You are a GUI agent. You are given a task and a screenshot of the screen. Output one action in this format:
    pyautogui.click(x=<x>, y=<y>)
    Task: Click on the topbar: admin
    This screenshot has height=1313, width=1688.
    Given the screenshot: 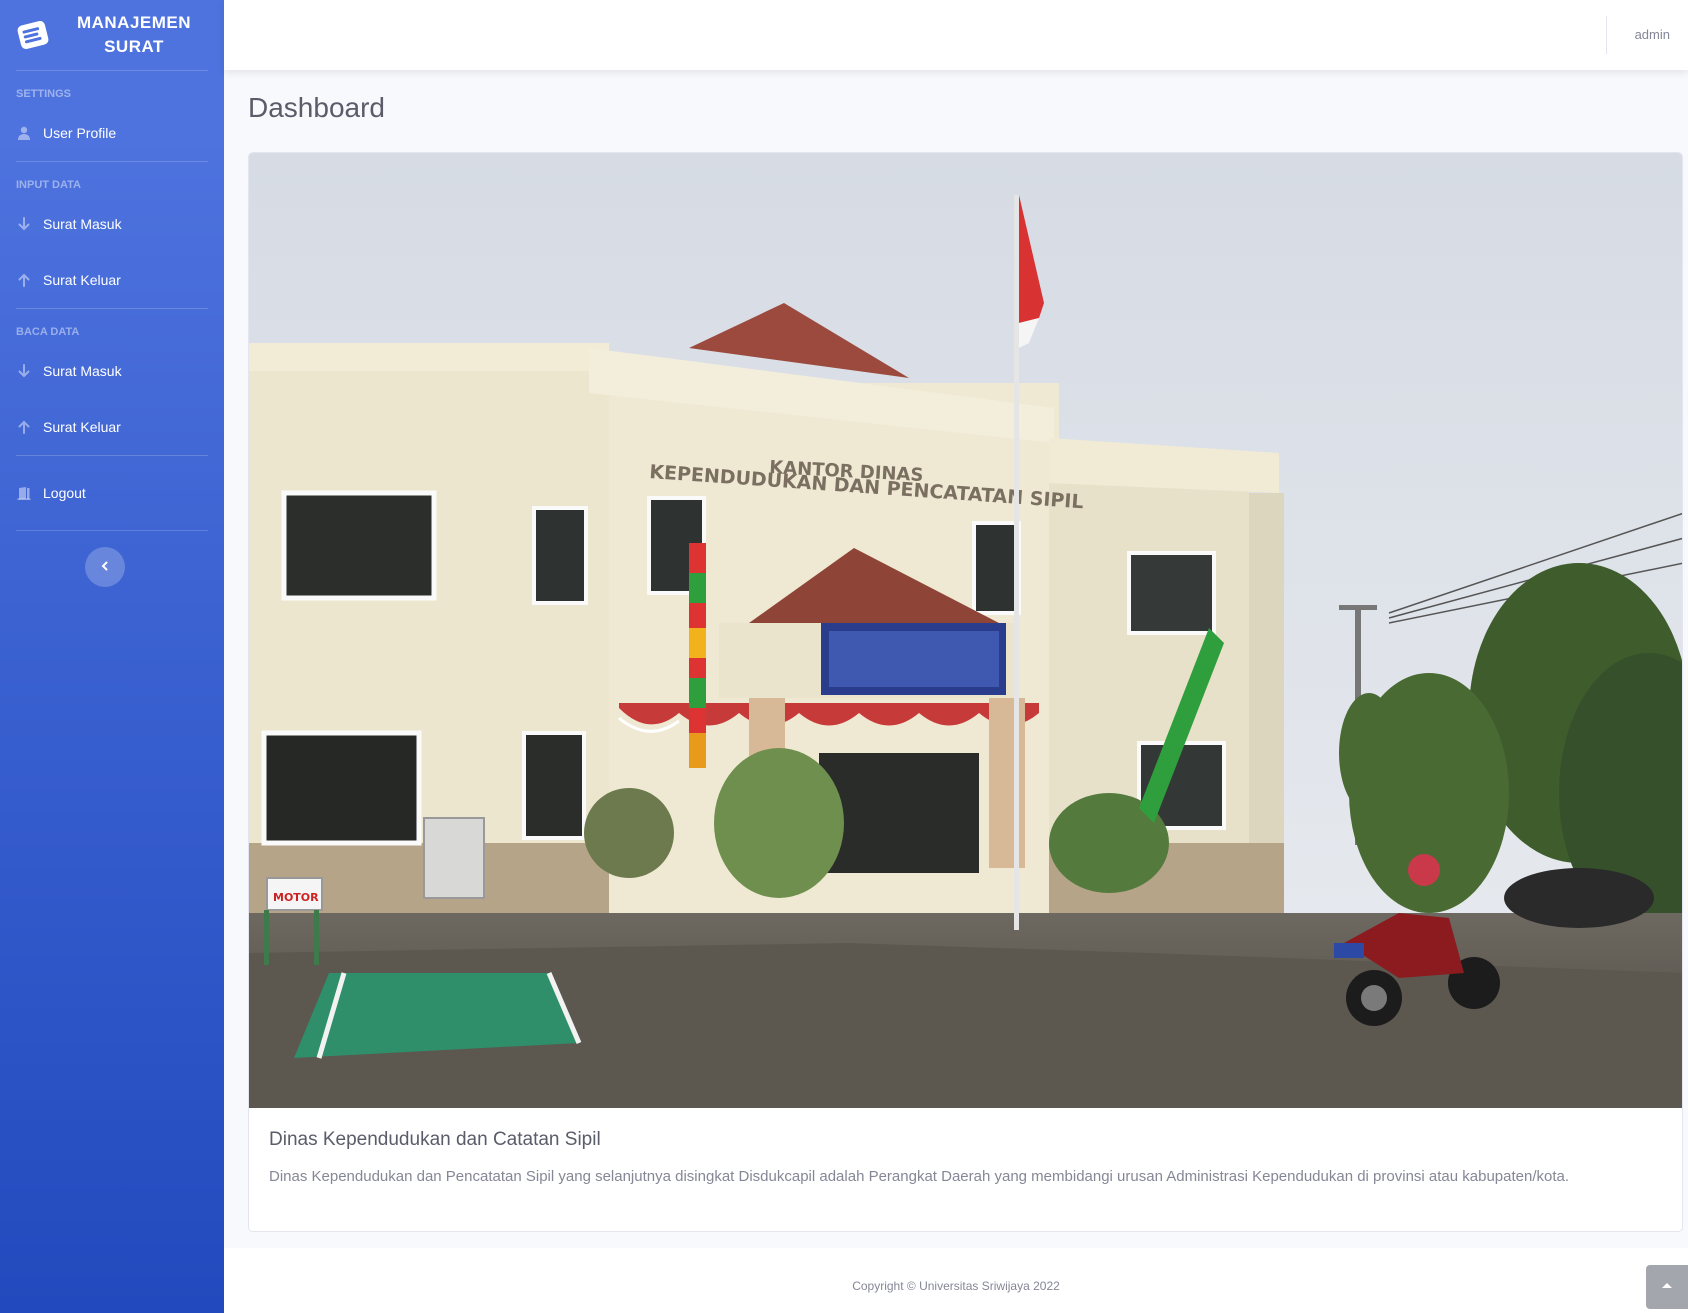 What is the action you would take?
    pyautogui.click(x=956, y=35)
    